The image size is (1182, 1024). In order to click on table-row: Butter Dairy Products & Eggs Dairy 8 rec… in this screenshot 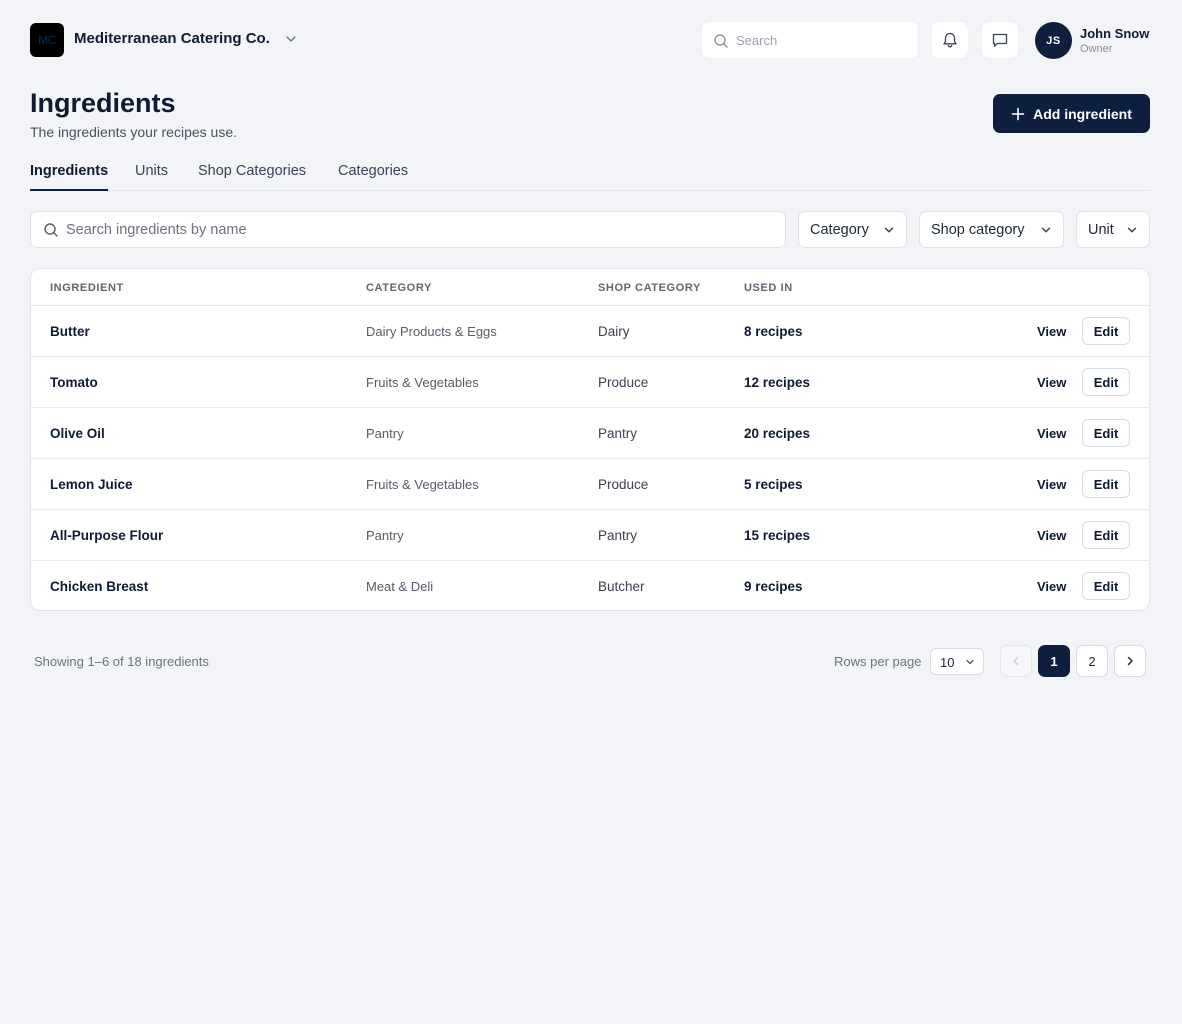, I will do `click(590, 331)`.